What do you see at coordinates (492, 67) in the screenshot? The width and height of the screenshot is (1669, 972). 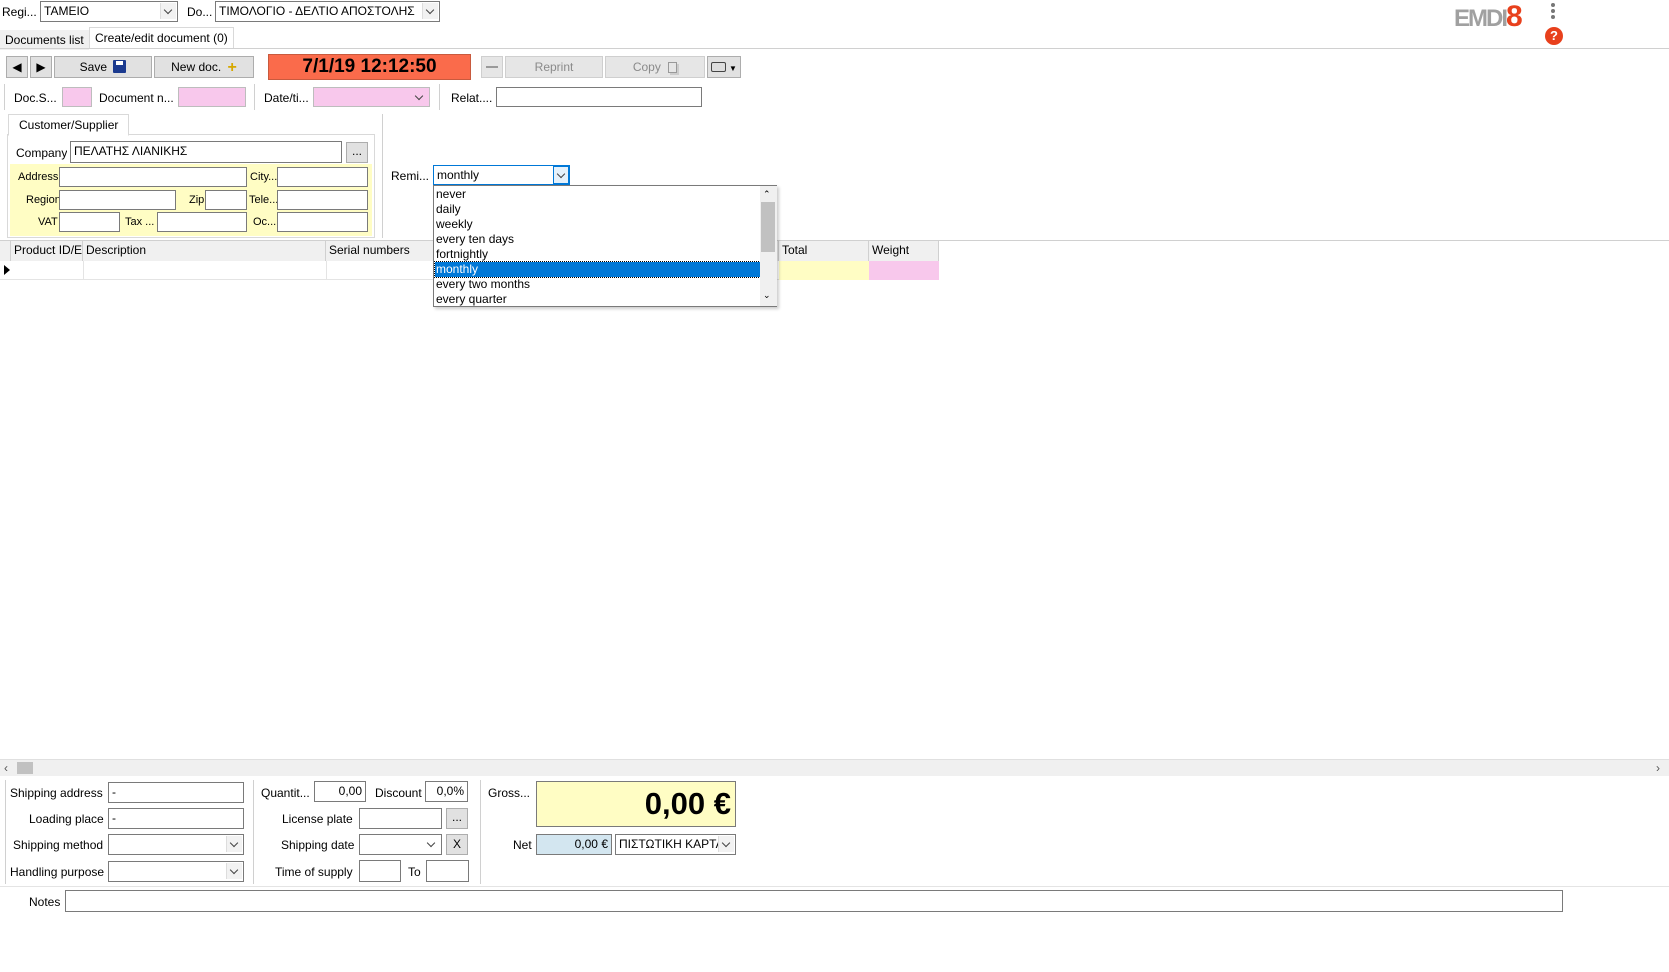 I see `minus-button` at bounding box center [492, 67].